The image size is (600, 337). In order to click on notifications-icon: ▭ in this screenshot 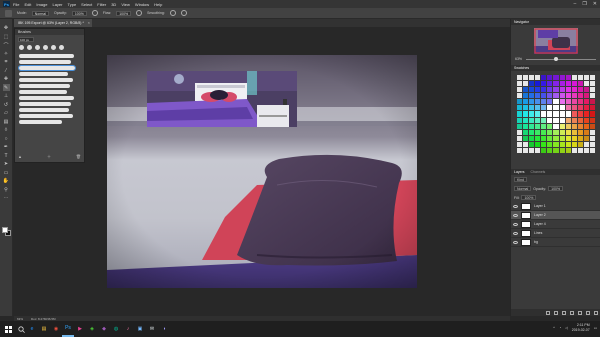, I will do `click(595, 328)`.